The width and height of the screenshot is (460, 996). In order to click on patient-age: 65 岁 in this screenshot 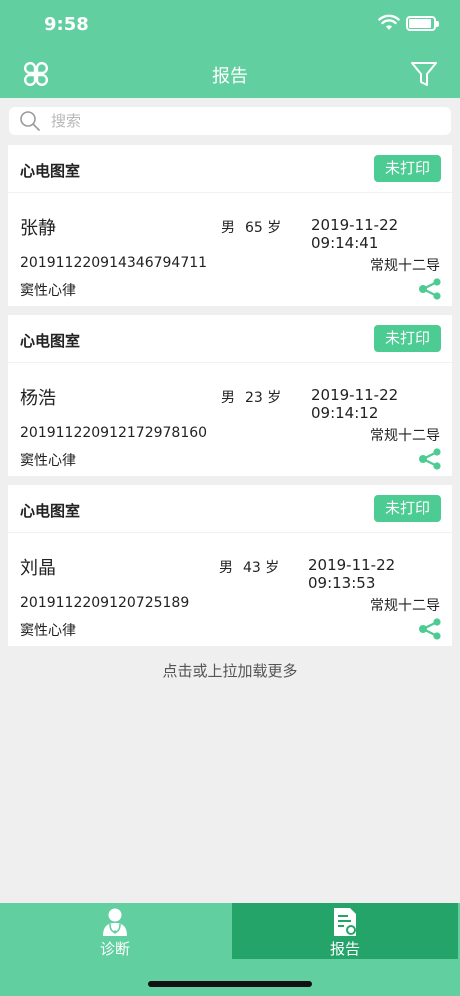, I will do `click(263, 228)`.